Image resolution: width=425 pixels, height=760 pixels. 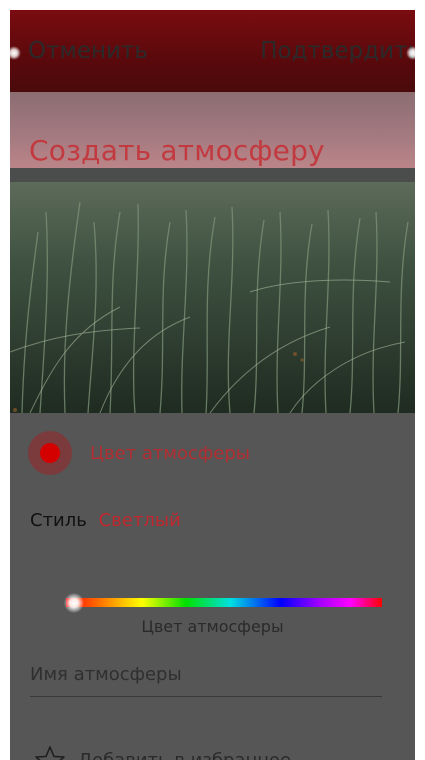 What do you see at coordinates (224, 602) in the screenshot?
I see `color-slider-track` at bounding box center [224, 602].